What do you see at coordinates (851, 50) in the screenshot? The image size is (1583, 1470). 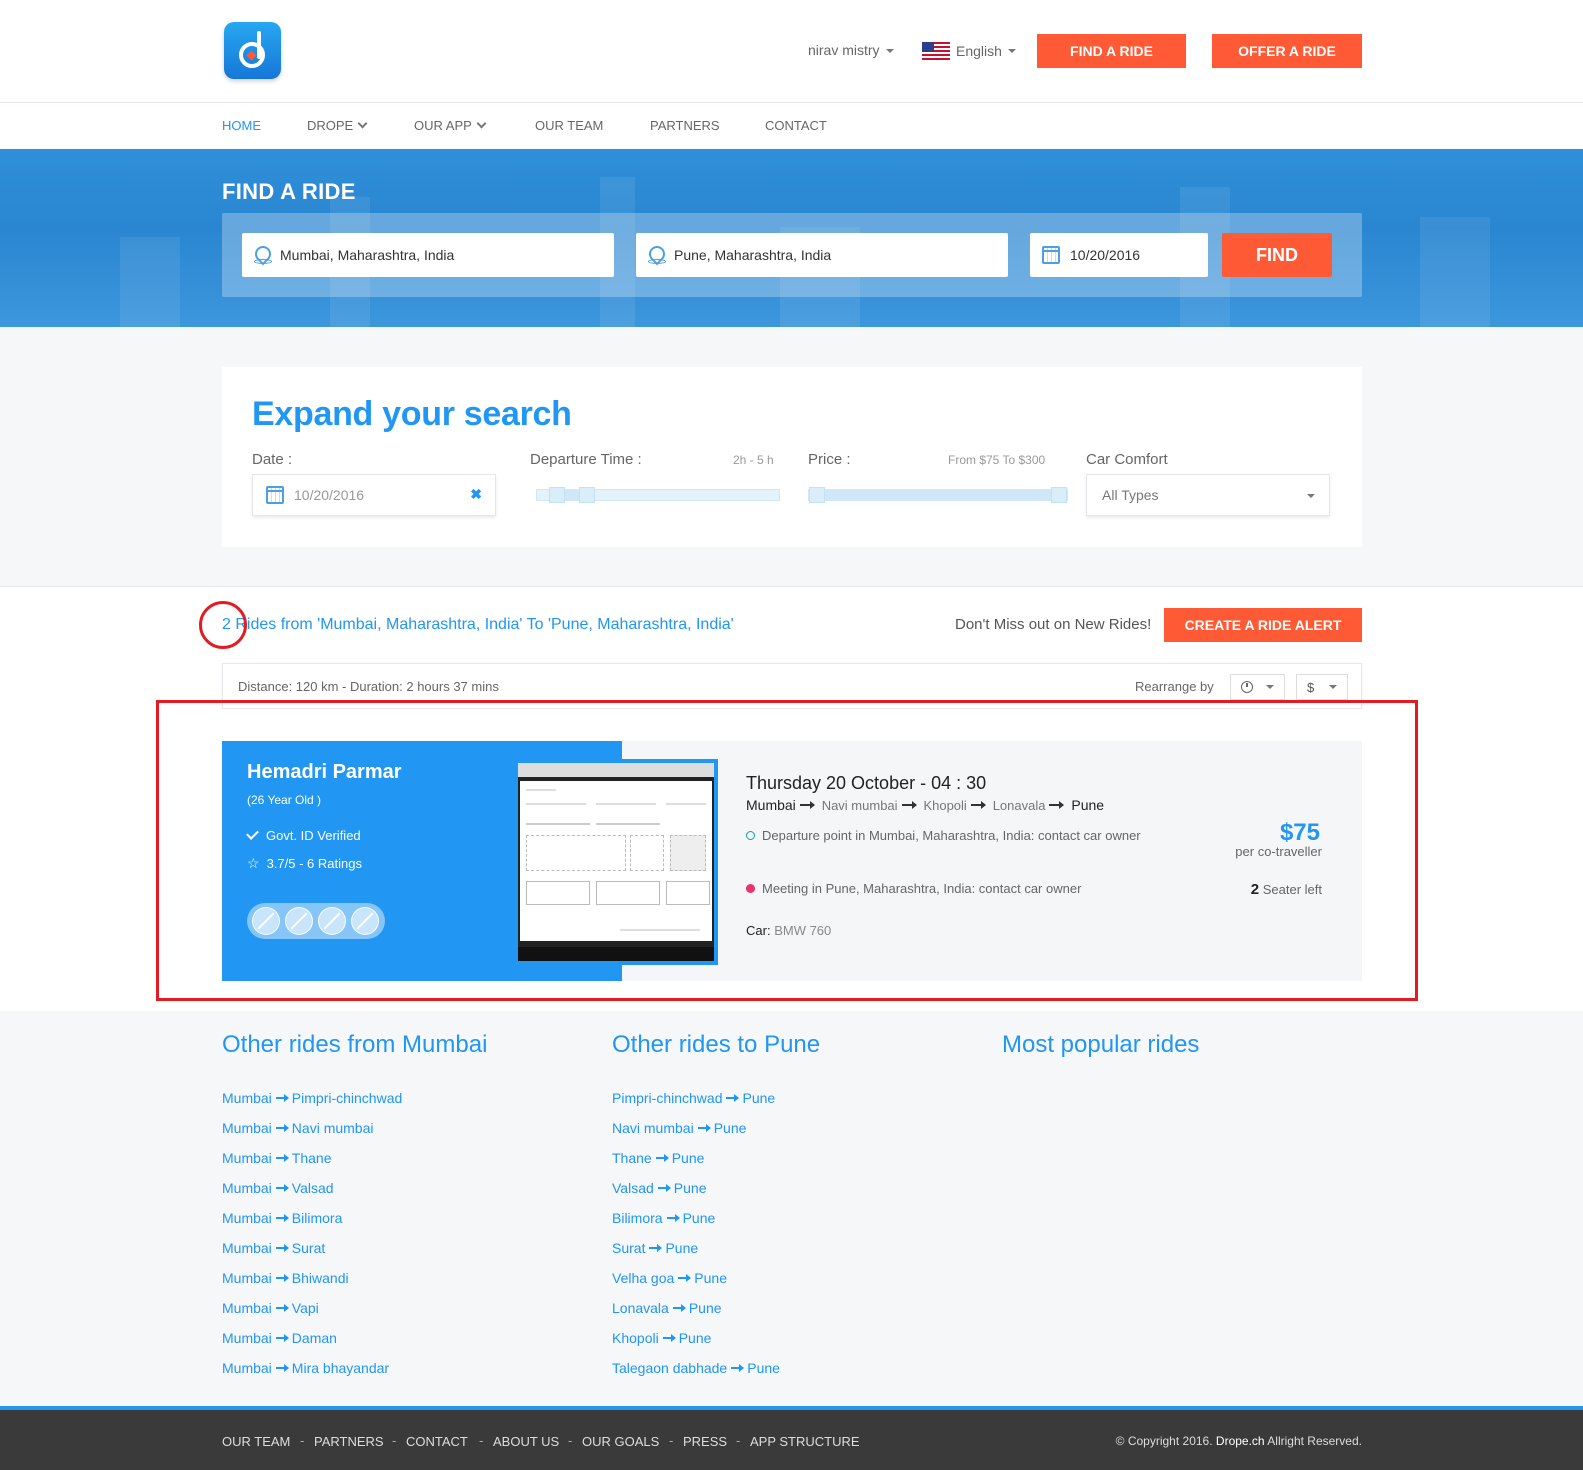 I see `user-menu: nirav mistry` at bounding box center [851, 50].